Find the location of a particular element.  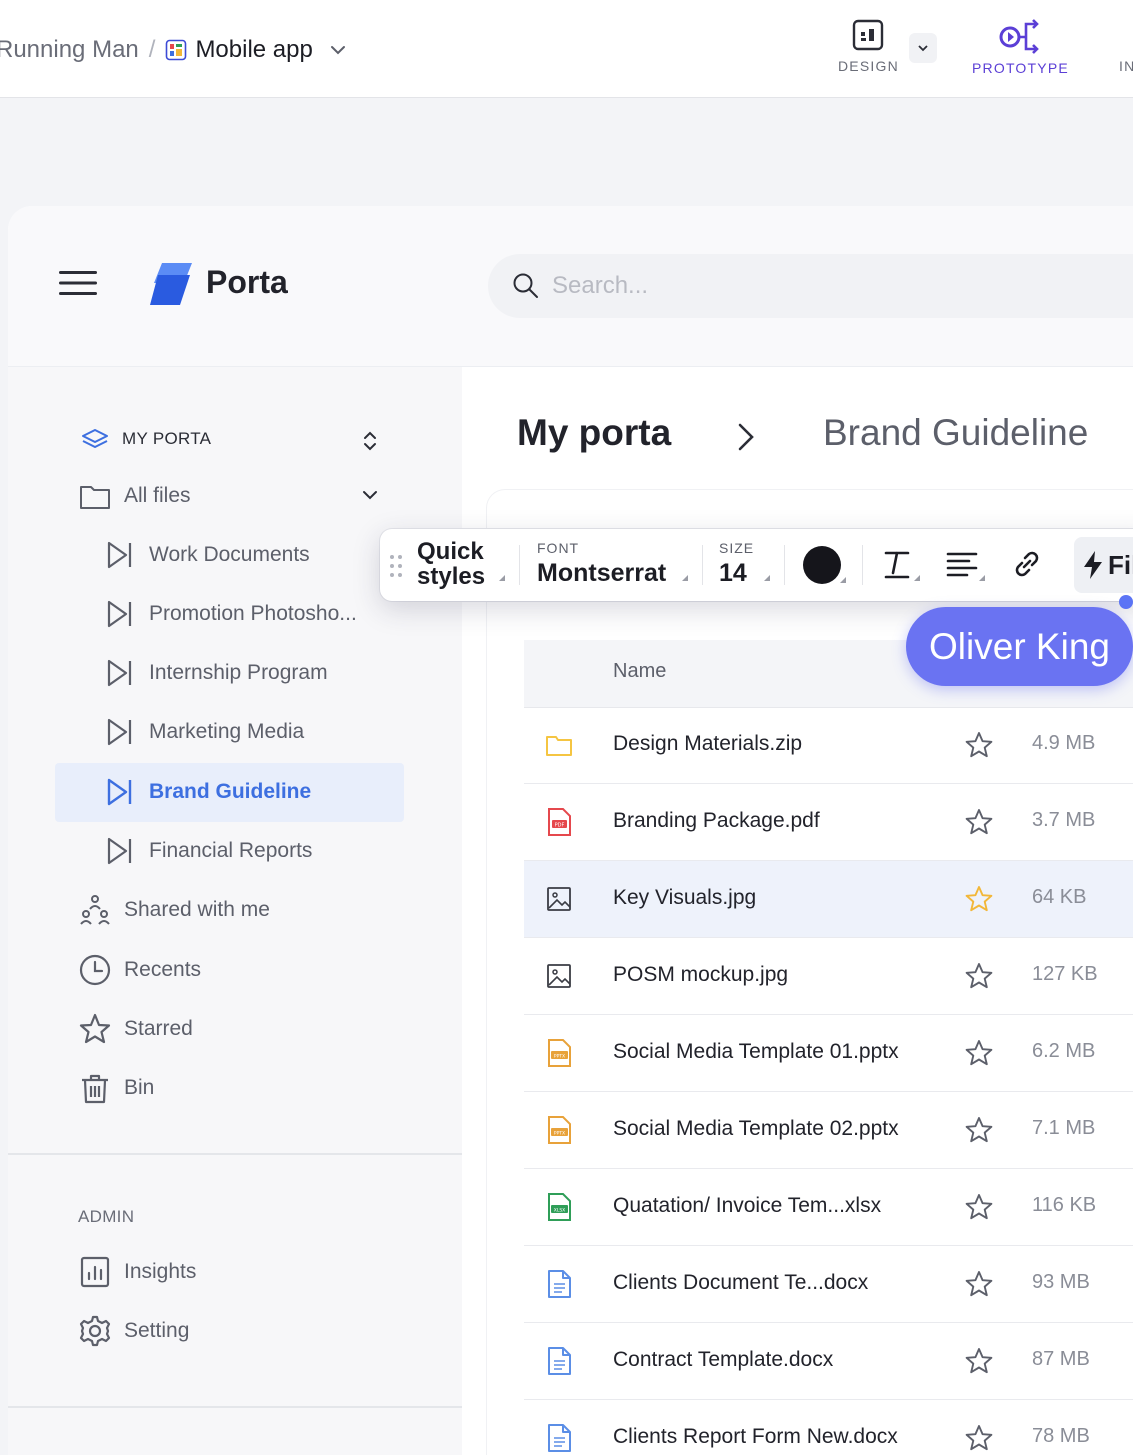

sidebar-item-insights: Insights is located at coordinates (137, 1272).